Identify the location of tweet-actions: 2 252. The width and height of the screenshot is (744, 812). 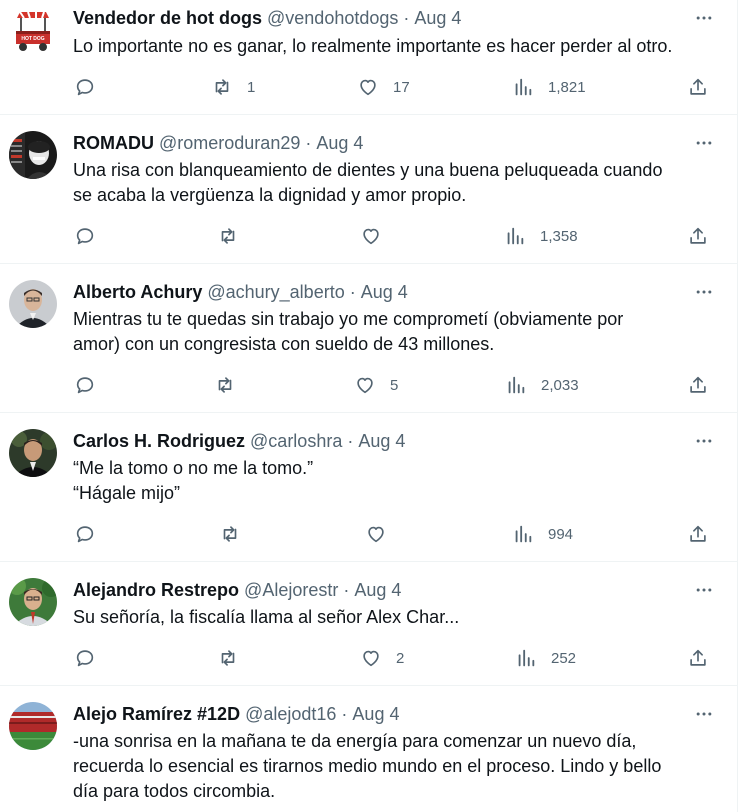
(369, 658).